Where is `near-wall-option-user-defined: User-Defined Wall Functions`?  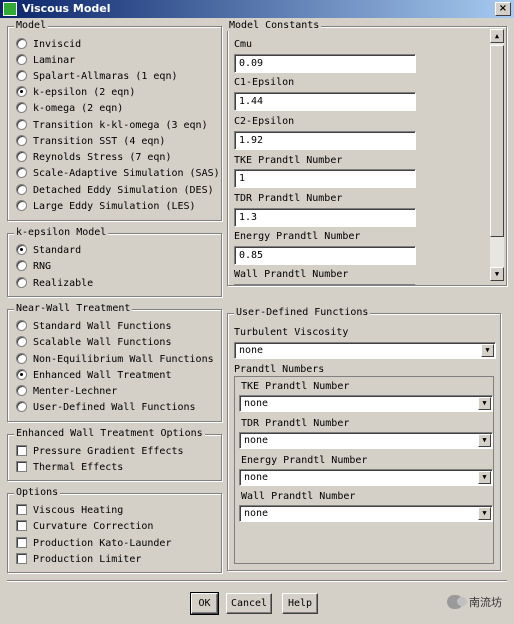
near-wall-option-user-defined: User-Defined Wall Functions is located at coordinates (106, 408).